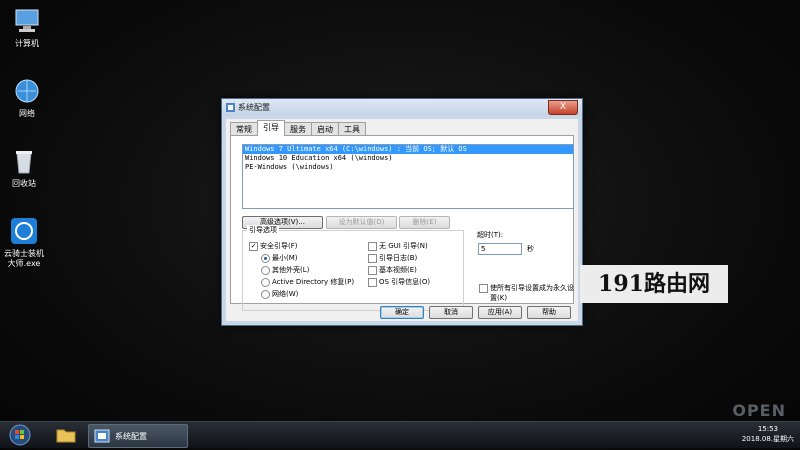  What do you see at coordinates (131, 436) in the screenshot?
I see `taskbar-app-label: 系统配置` at bounding box center [131, 436].